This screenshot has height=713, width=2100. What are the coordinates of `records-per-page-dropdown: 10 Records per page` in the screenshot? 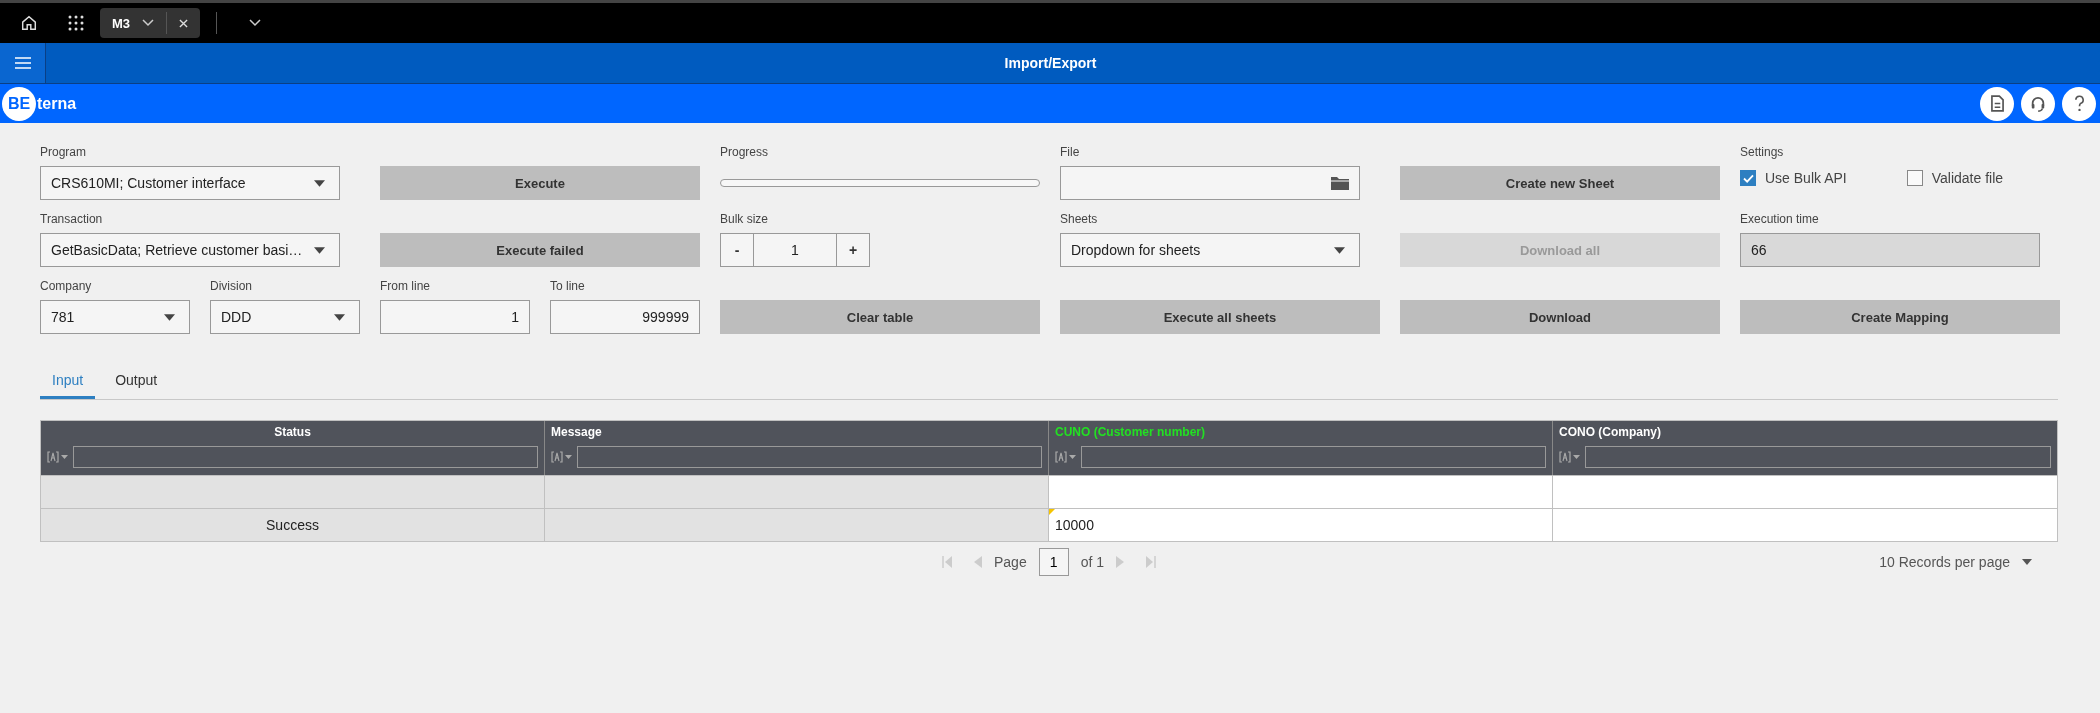 It's located at (1955, 562).